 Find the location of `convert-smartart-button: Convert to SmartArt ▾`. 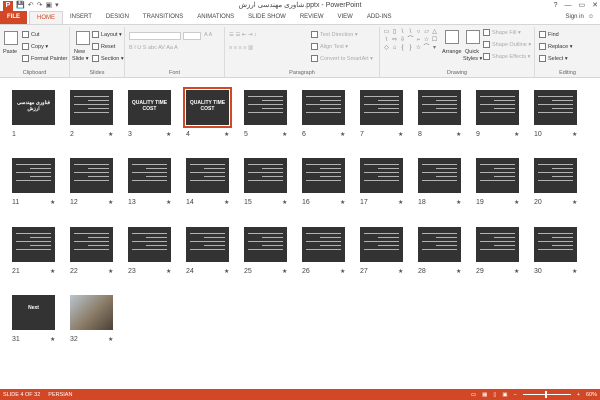

convert-smartart-button: Convert to SmartArt ▾ is located at coordinates (342, 58).